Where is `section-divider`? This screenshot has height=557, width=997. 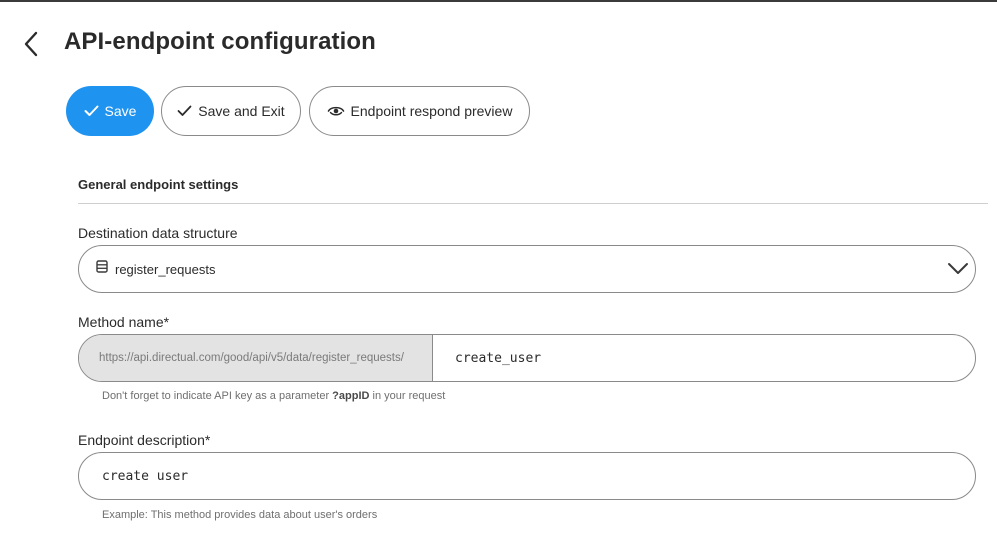
section-divider is located at coordinates (533, 203).